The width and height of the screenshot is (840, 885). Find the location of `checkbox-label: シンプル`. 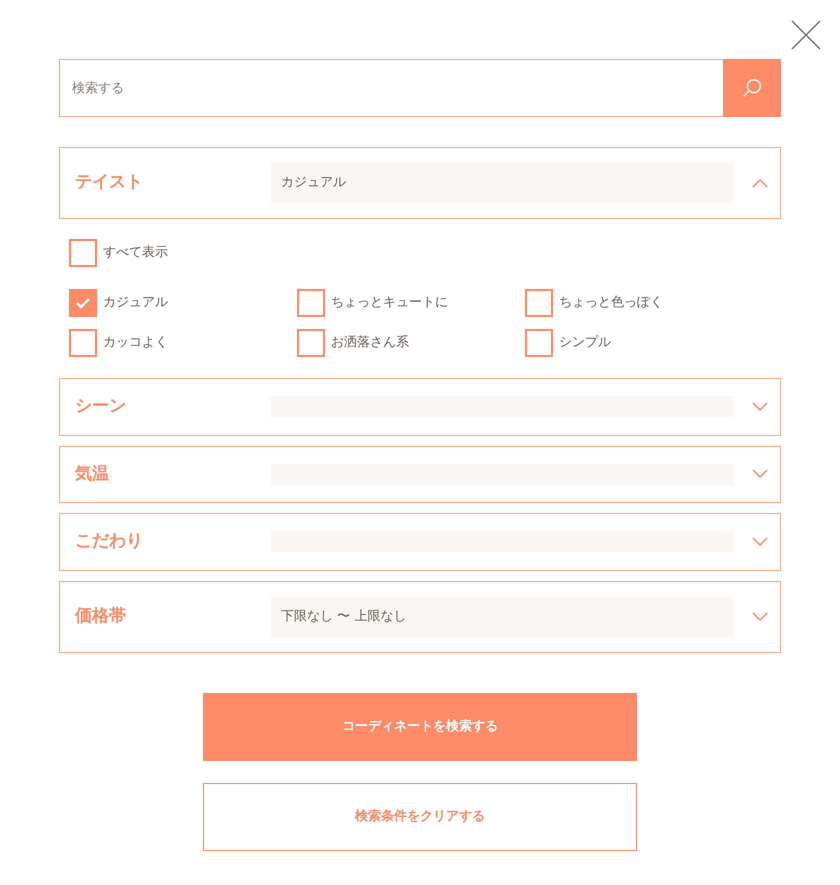

checkbox-label: シンプル is located at coordinates (585, 343).